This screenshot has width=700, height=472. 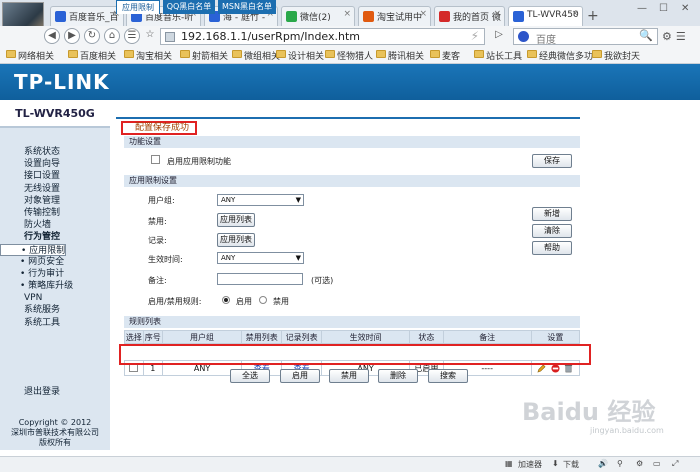 What do you see at coordinates (55, 189) in the screenshot?
I see `sidebar-item: 无线设置` at bounding box center [55, 189].